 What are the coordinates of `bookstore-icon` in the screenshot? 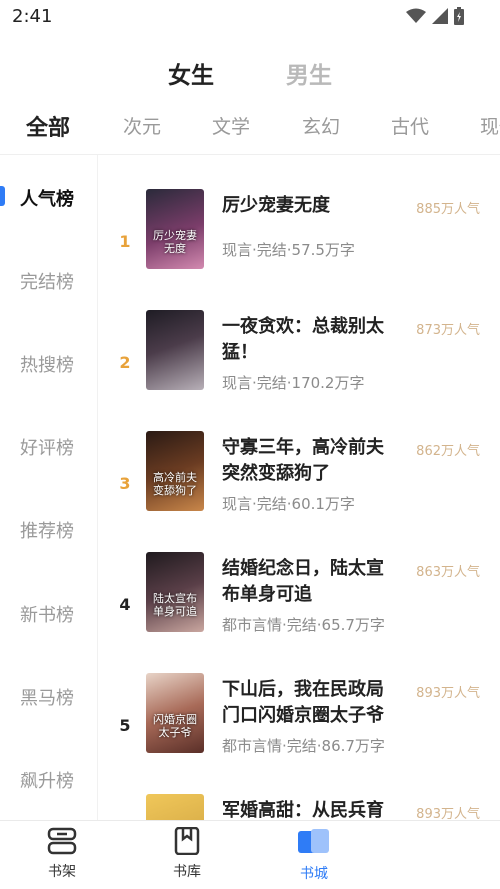 It's located at (313, 841).